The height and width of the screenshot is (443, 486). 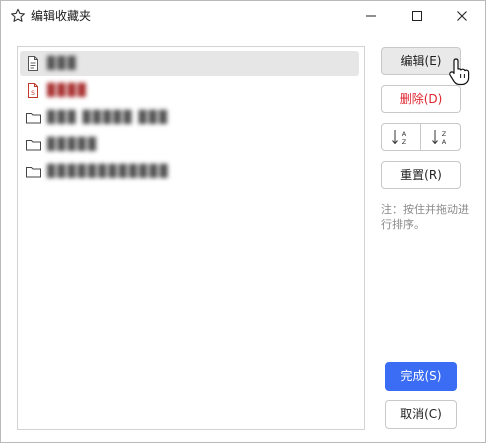 What do you see at coordinates (18, 16) in the screenshot?
I see `star-outline-icon` at bounding box center [18, 16].